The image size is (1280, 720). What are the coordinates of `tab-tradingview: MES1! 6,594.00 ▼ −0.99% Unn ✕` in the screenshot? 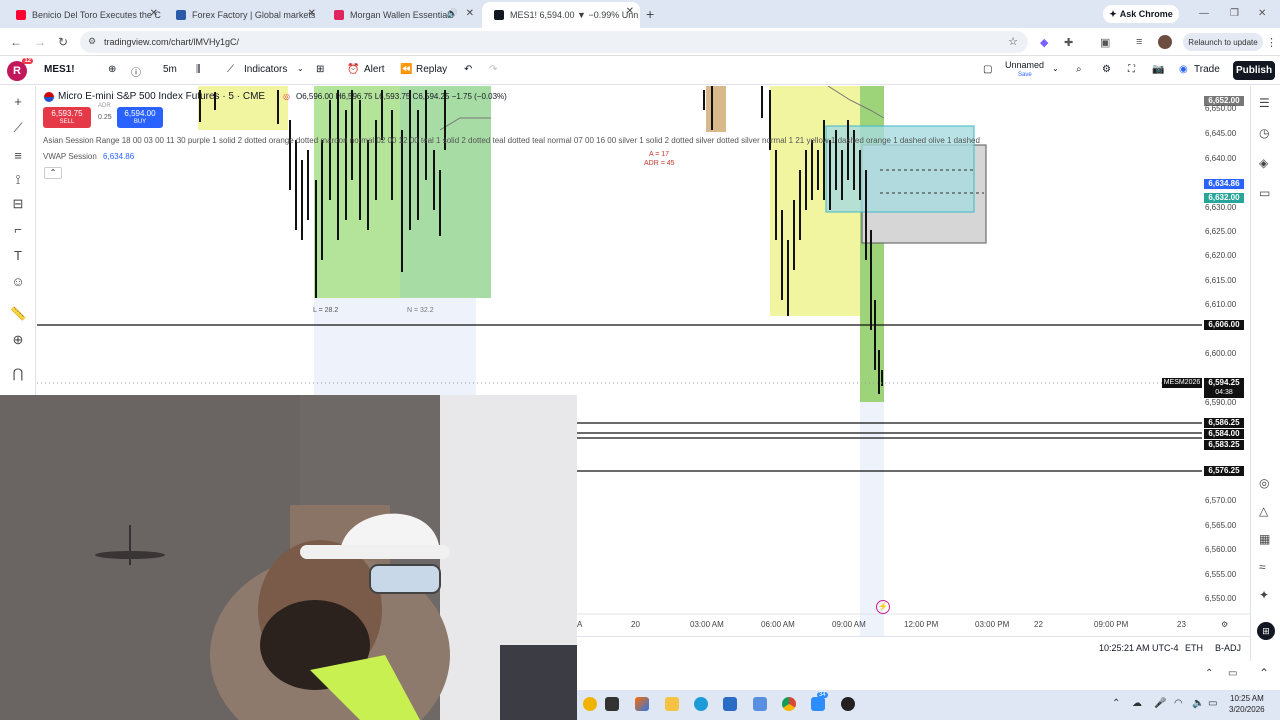 It's located at (561, 15).